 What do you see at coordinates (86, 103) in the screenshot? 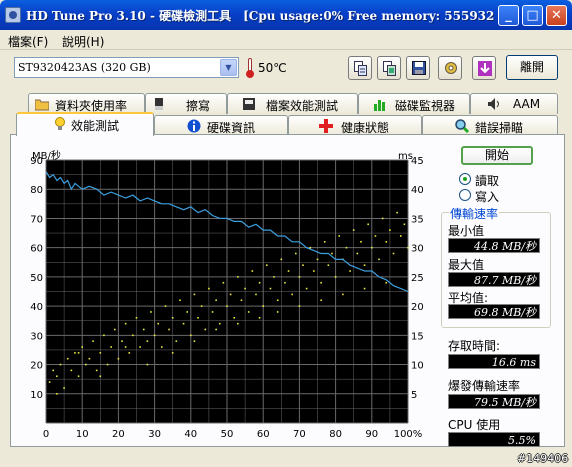
I see `tab-folder-usage: 資料夾使用率` at bounding box center [86, 103].